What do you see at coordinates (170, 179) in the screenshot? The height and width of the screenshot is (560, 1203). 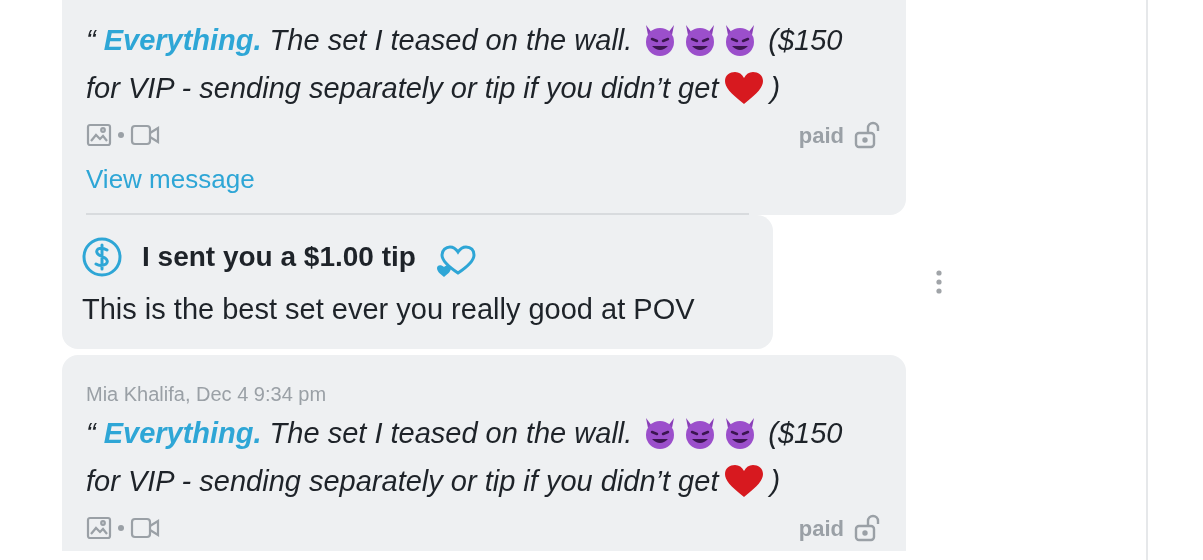 I see `view-message-link: View message` at bounding box center [170, 179].